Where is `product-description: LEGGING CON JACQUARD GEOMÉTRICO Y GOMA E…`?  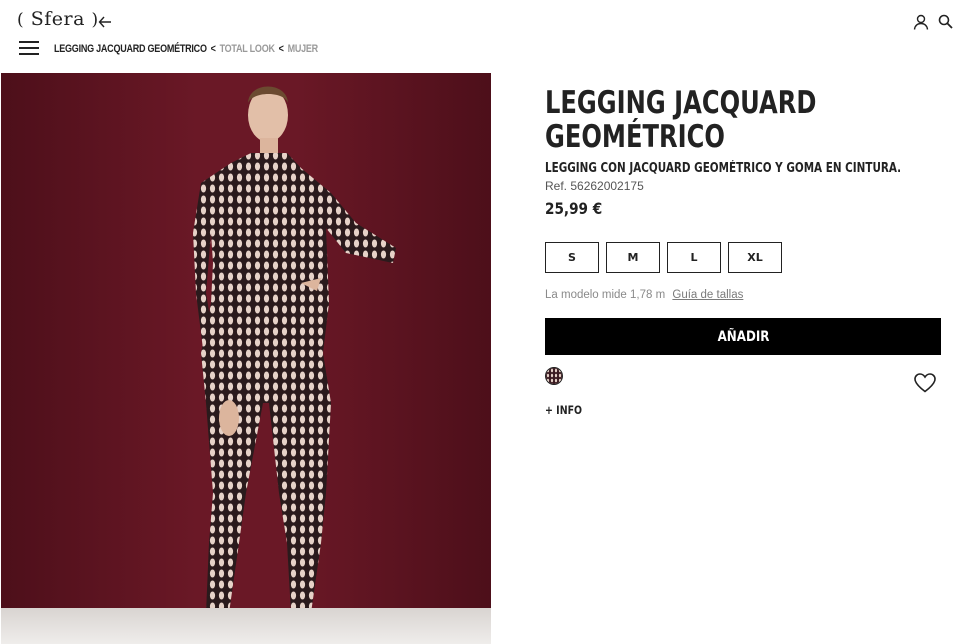
product-description: LEGGING CON JACQUARD GEOMÉTRICO Y GOMA E… is located at coordinates (723, 168).